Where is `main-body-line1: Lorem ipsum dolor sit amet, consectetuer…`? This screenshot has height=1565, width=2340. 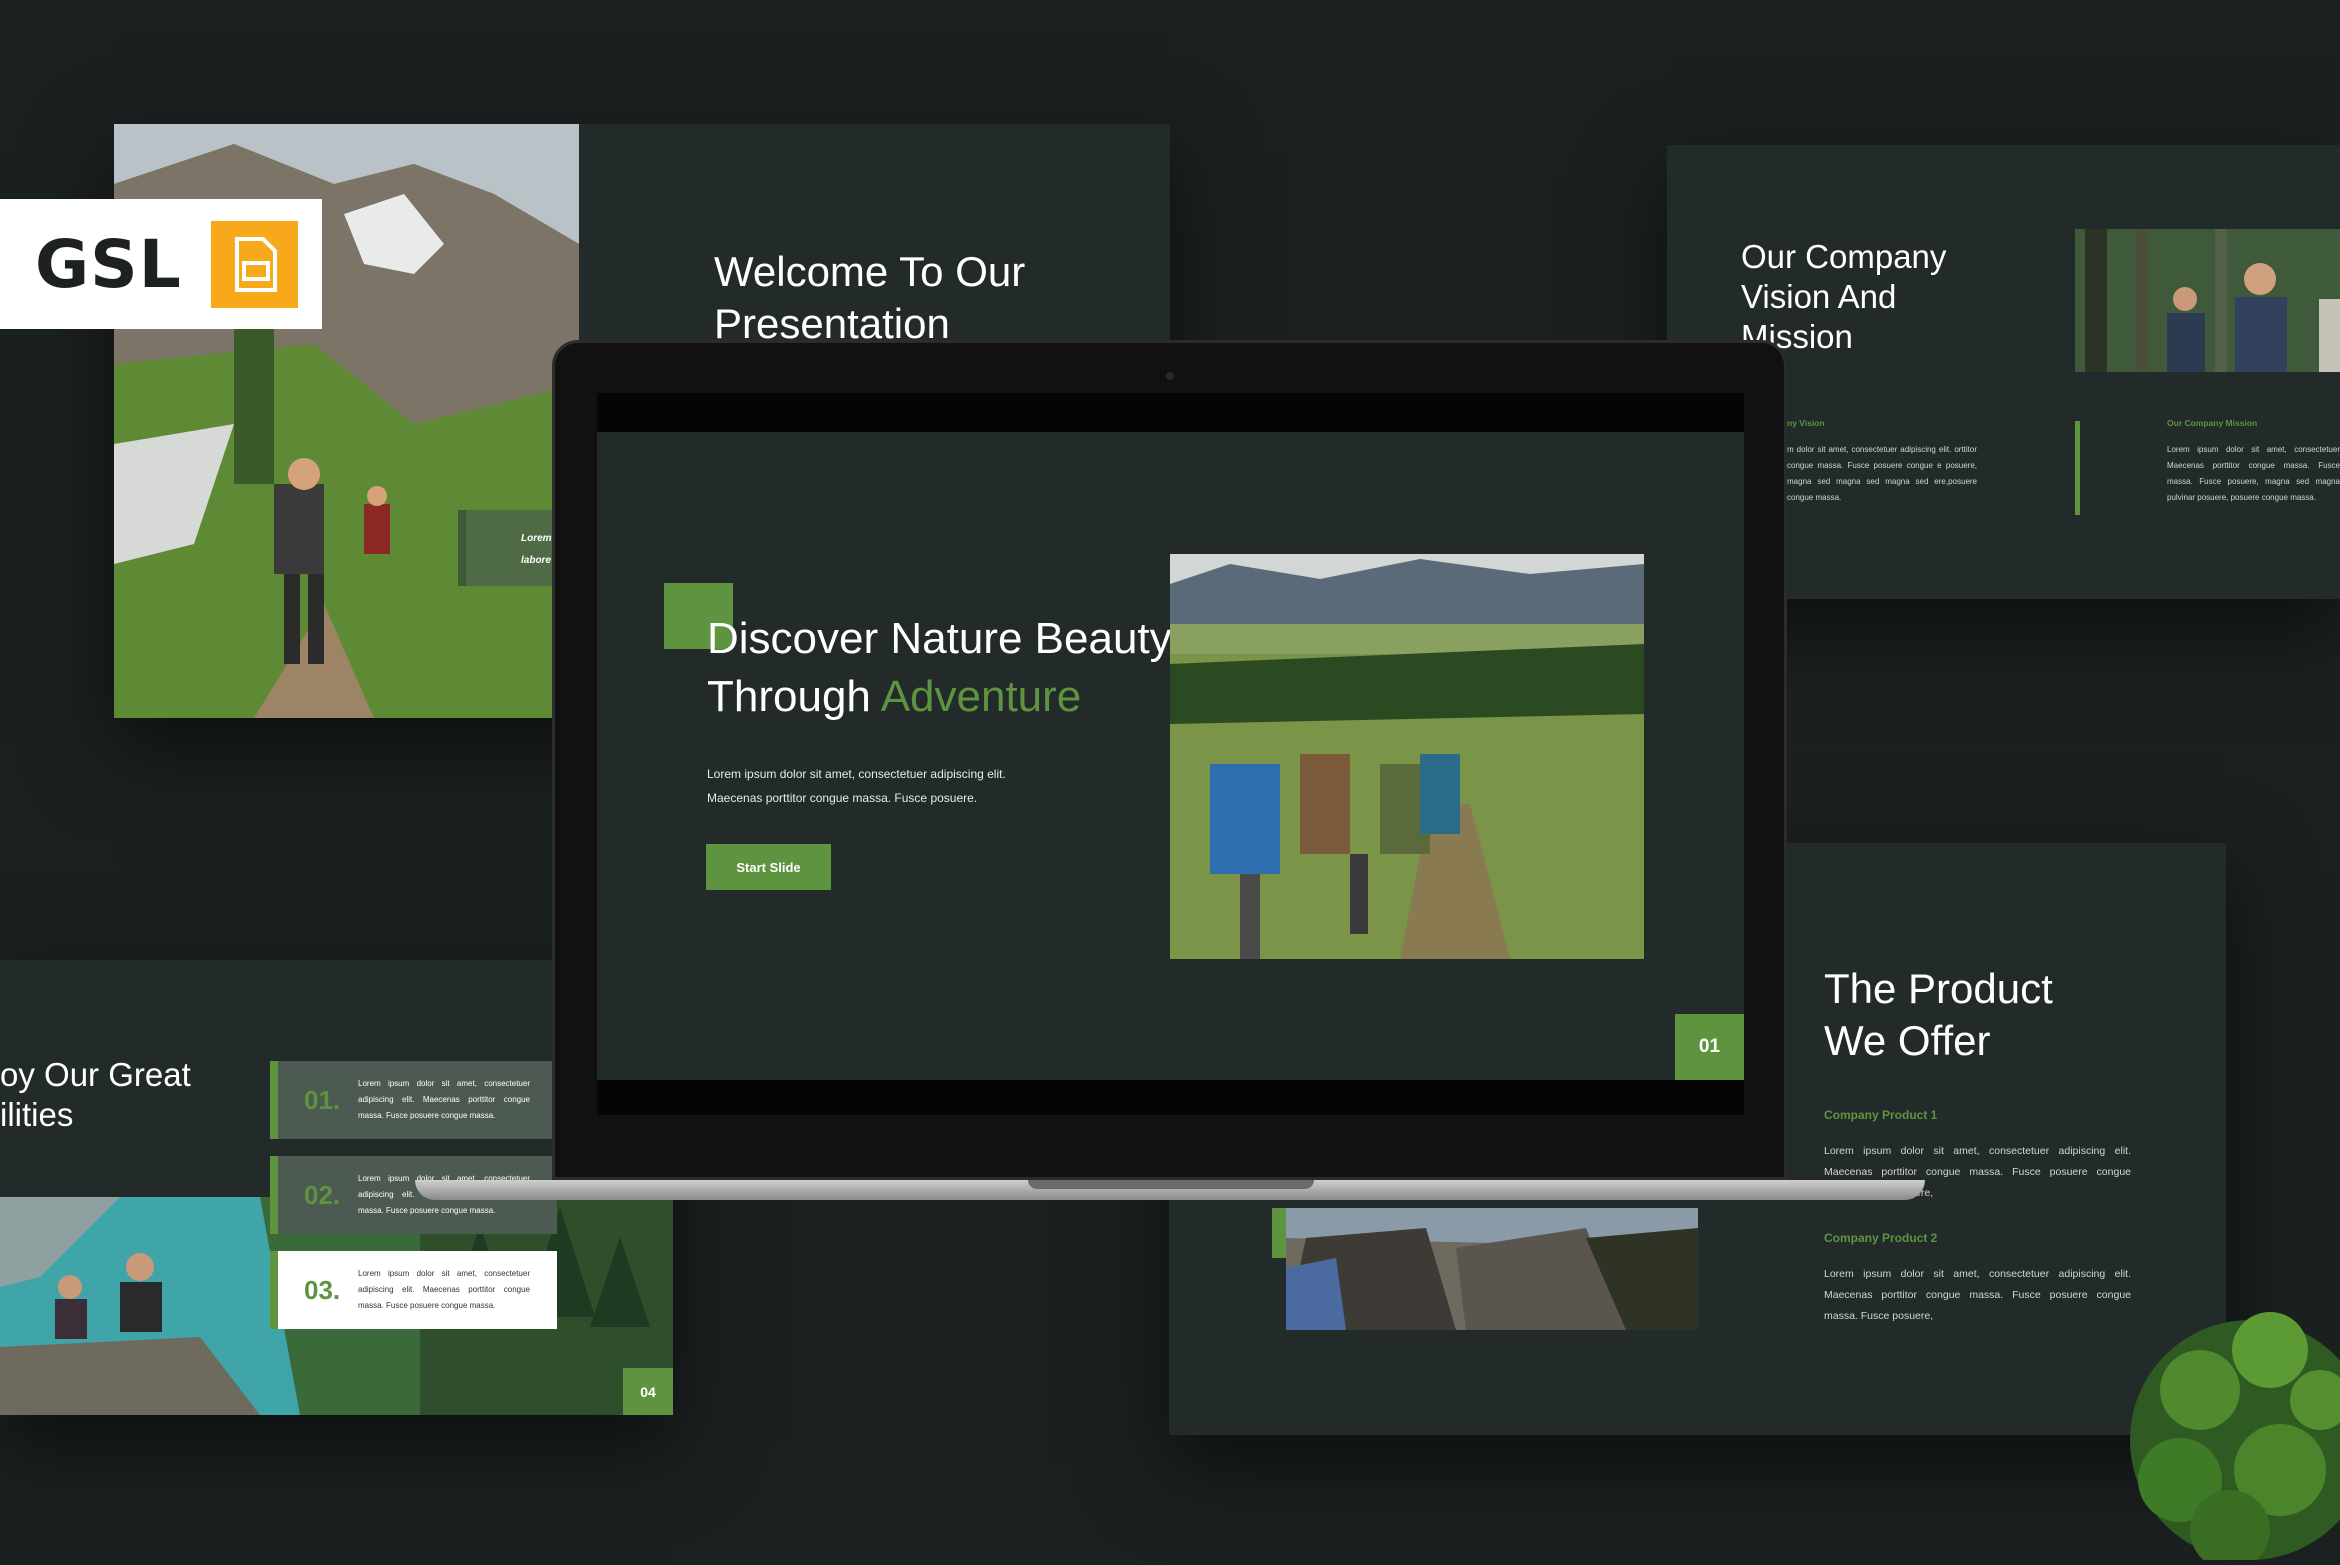
main-body-line1: Lorem ipsum dolor sit amet, consectetuer… is located at coordinates (856, 774).